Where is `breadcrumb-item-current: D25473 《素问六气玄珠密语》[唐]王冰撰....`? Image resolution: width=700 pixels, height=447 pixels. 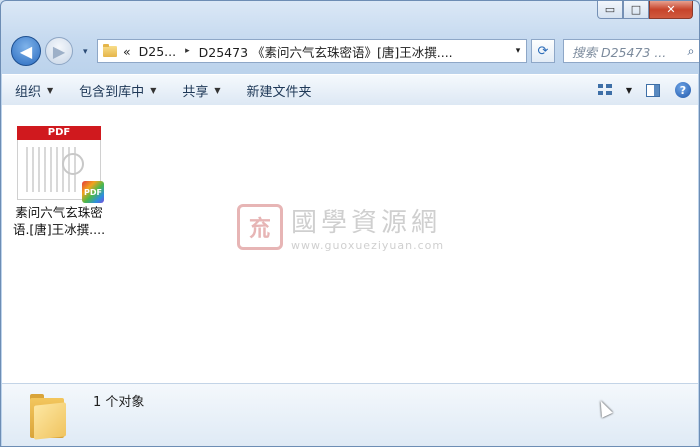
breadcrumb-item-current: D25473 《素问六气玄珠密语》[唐]王冰撰.... is located at coordinates (326, 51).